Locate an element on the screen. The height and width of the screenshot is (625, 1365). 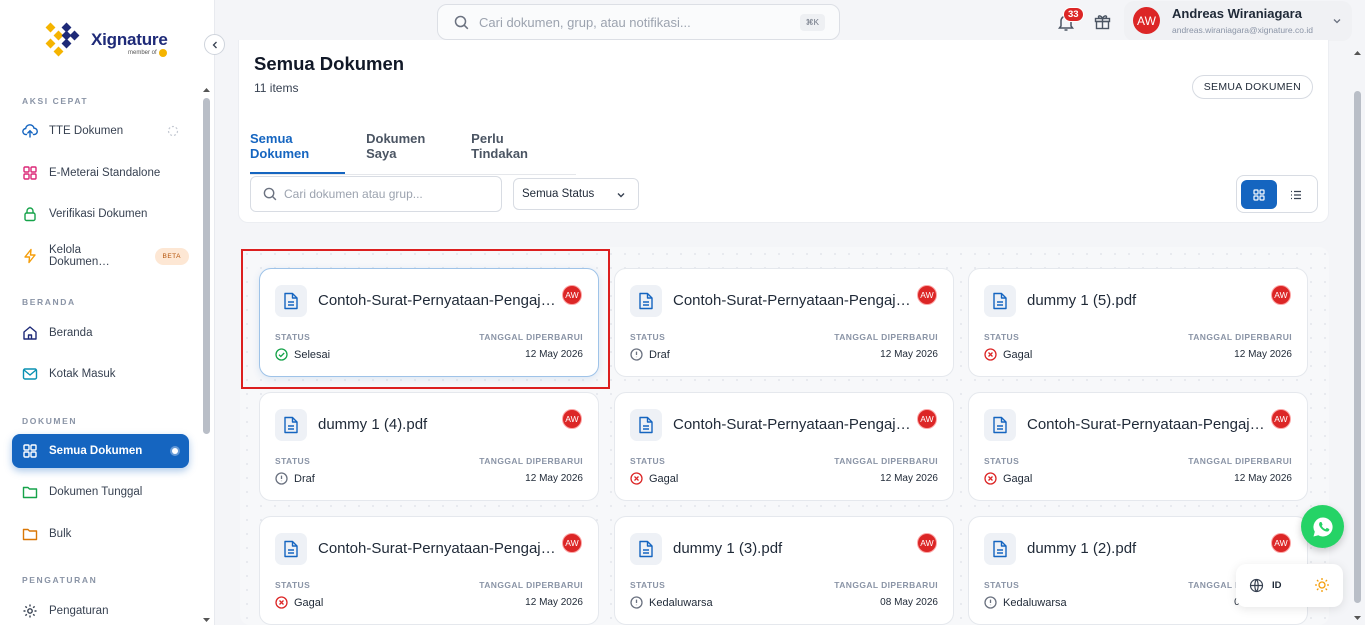
list-view-button is located at coordinates (1296, 194).